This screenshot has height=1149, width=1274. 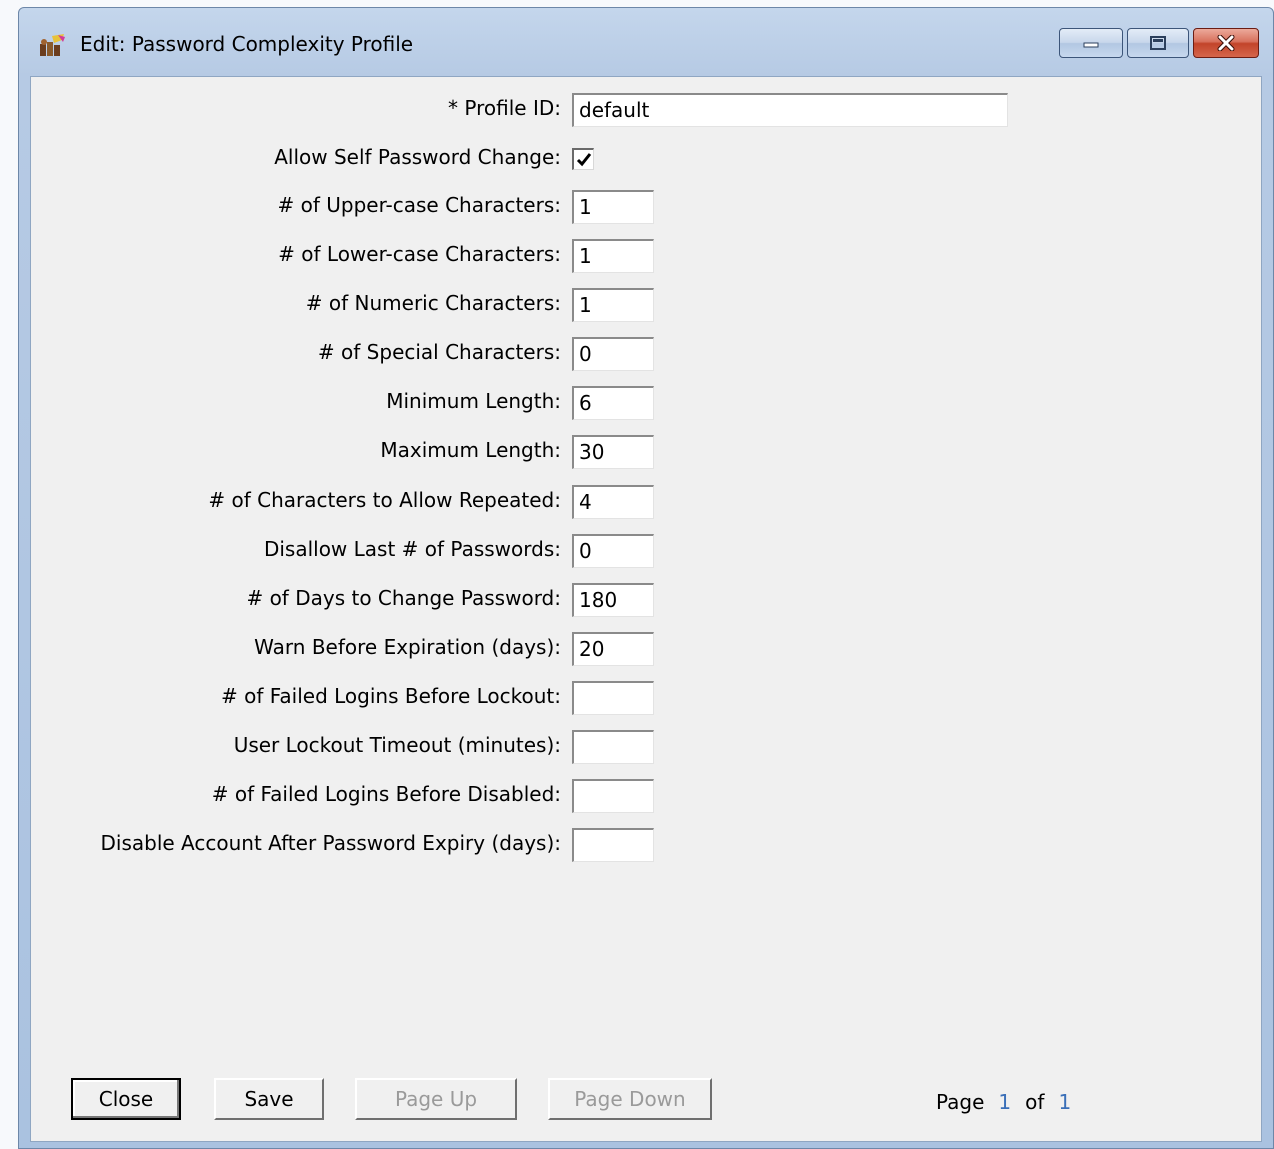 I want to click on failed-disabled-label: # of Failed Logins Before Disabled:, so click(x=386, y=794).